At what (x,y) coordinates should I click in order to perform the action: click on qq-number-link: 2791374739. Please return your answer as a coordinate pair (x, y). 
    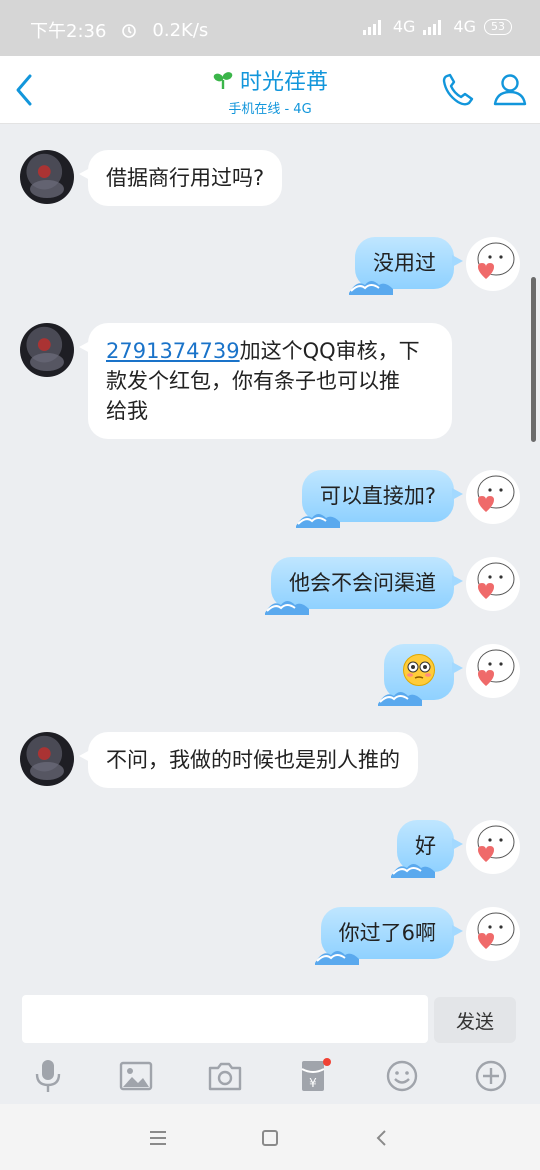
    Looking at the image, I should click on (173, 351).